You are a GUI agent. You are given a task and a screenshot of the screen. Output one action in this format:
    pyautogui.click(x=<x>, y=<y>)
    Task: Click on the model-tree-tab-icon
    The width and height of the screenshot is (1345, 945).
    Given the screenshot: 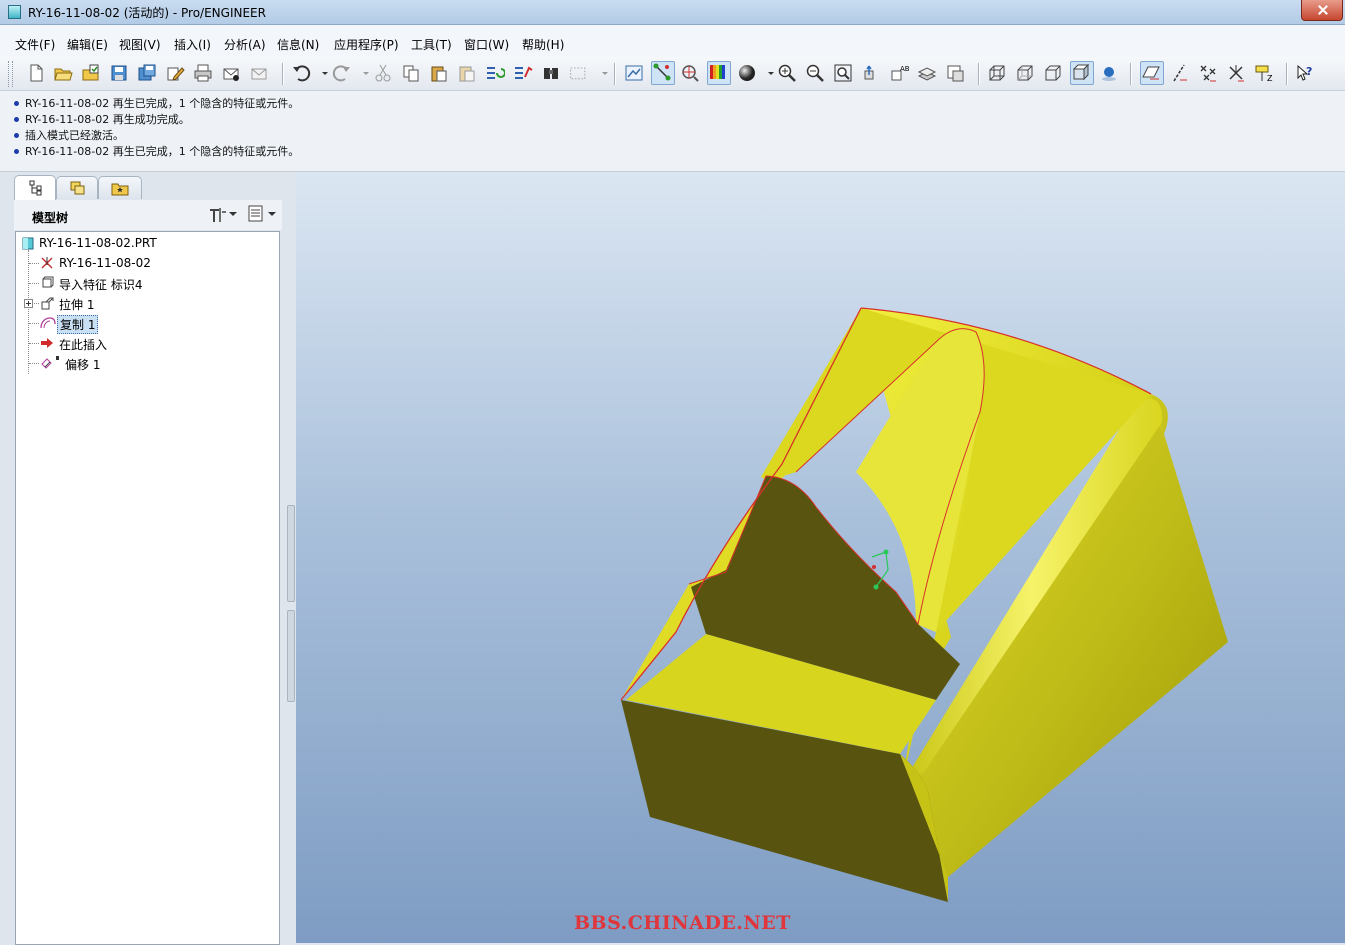 What is the action you would take?
    pyautogui.click(x=35, y=188)
    